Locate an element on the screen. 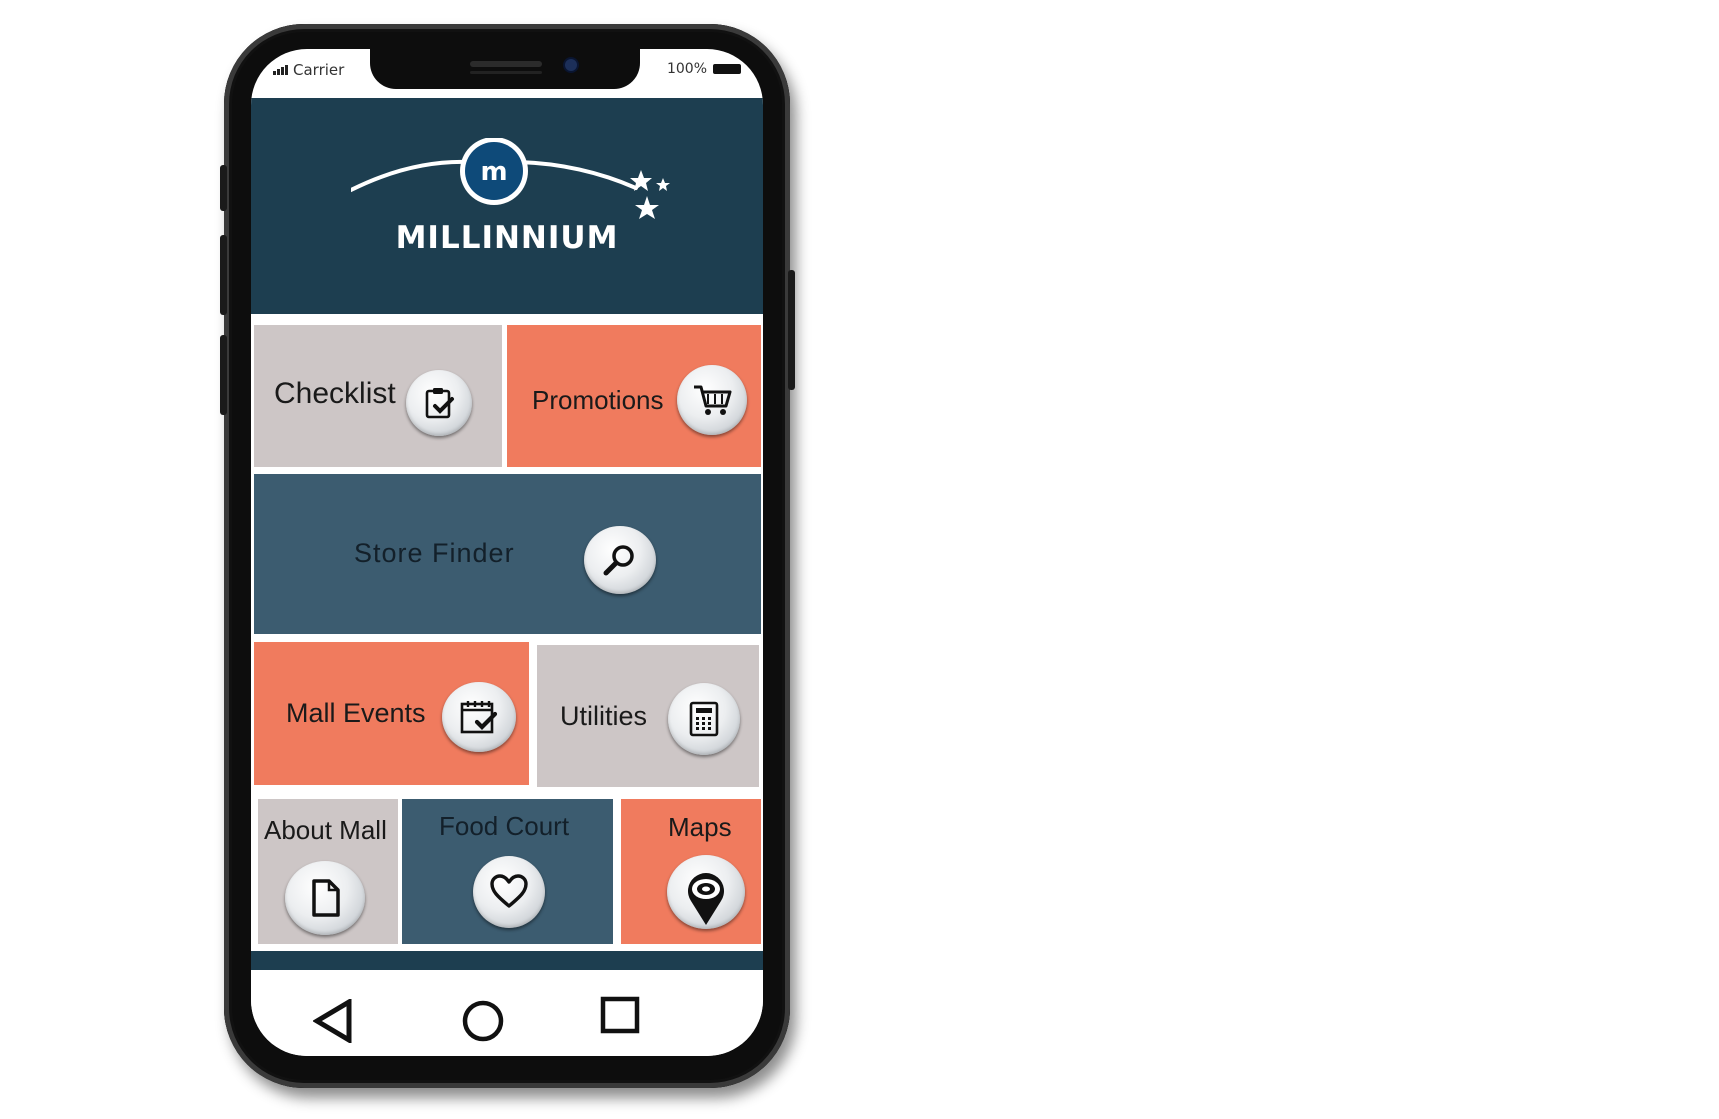  tile-utilities-label: Utilities is located at coordinates (604, 716).